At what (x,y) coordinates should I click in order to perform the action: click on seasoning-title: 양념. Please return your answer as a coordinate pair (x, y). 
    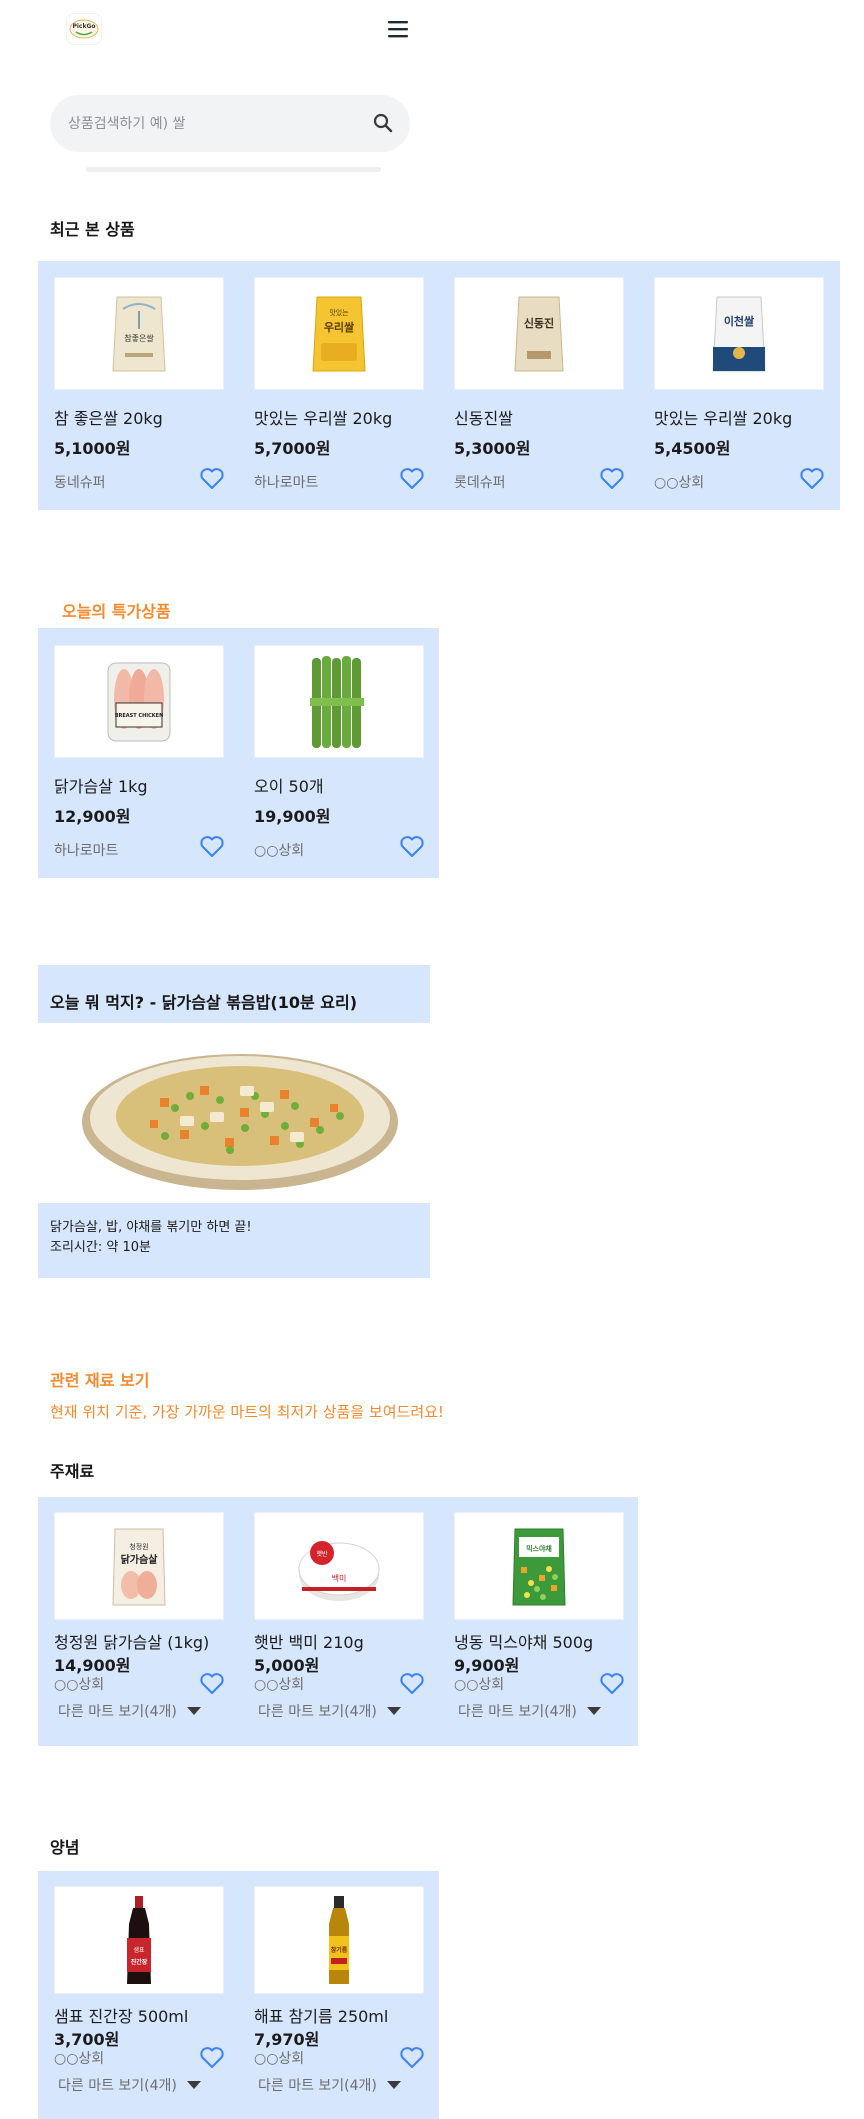
    Looking at the image, I should click on (65, 1847).